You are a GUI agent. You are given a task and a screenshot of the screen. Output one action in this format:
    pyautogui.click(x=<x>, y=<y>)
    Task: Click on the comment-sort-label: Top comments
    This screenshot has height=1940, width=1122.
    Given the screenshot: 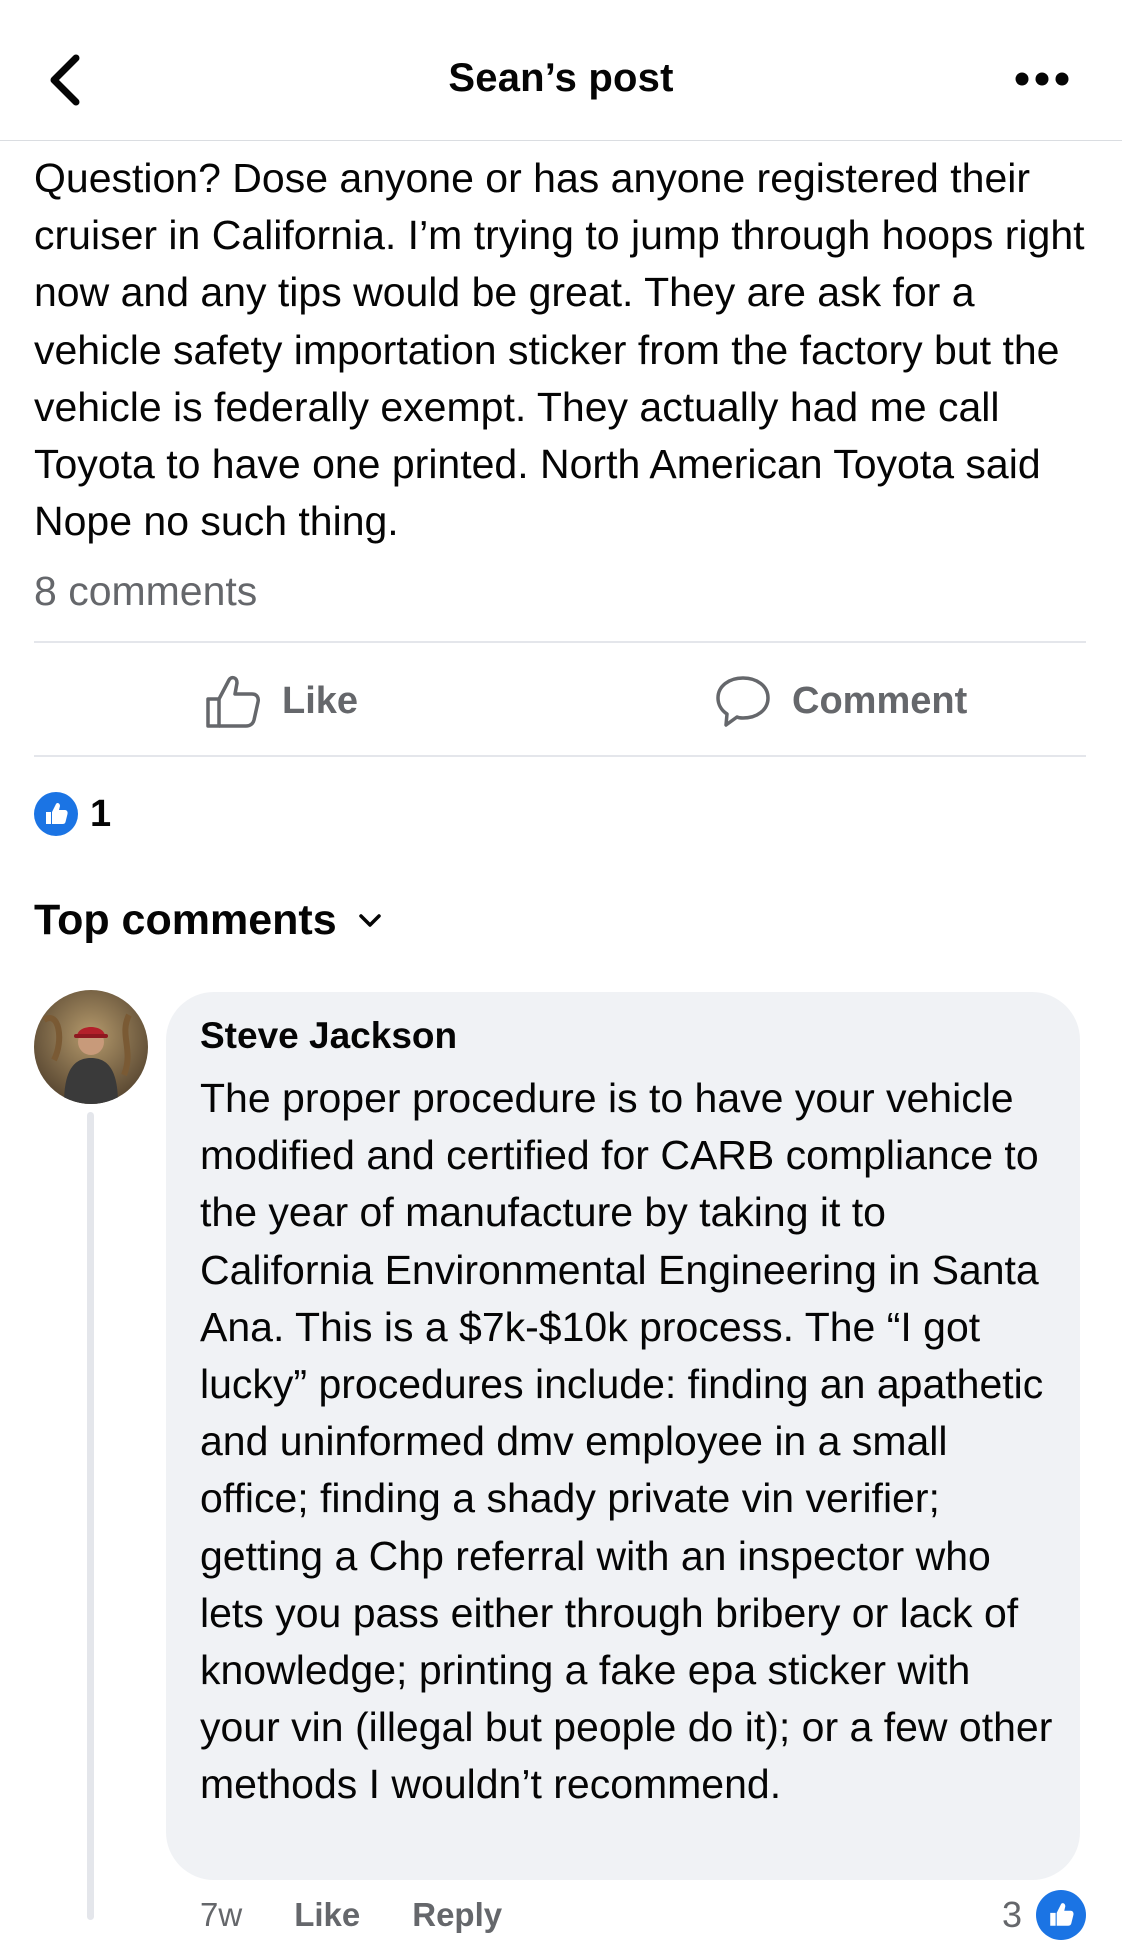 What is the action you would take?
    pyautogui.click(x=185, y=920)
    